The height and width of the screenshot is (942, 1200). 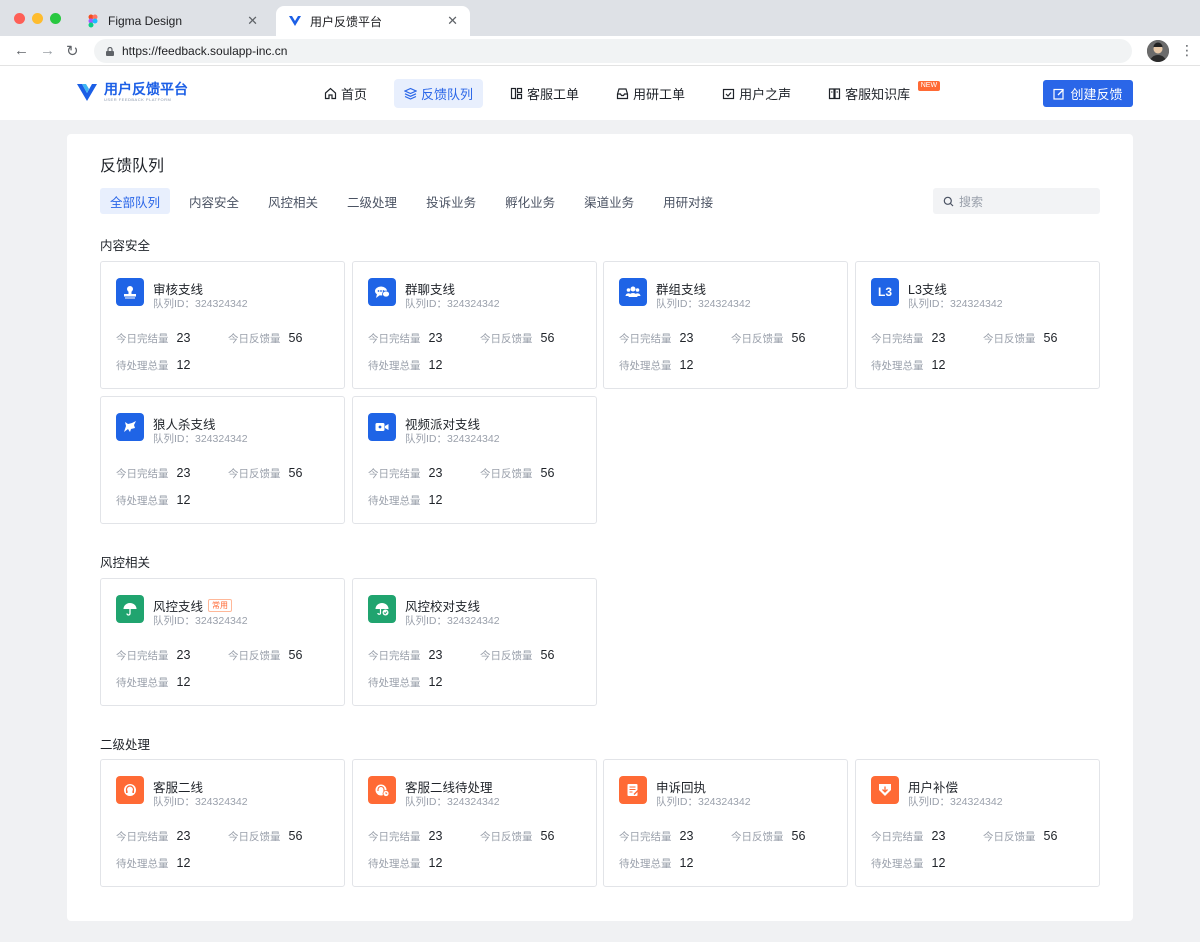 What do you see at coordinates (130, 292) in the screenshot?
I see `stamp-icon` at bounding box center [130, 292].